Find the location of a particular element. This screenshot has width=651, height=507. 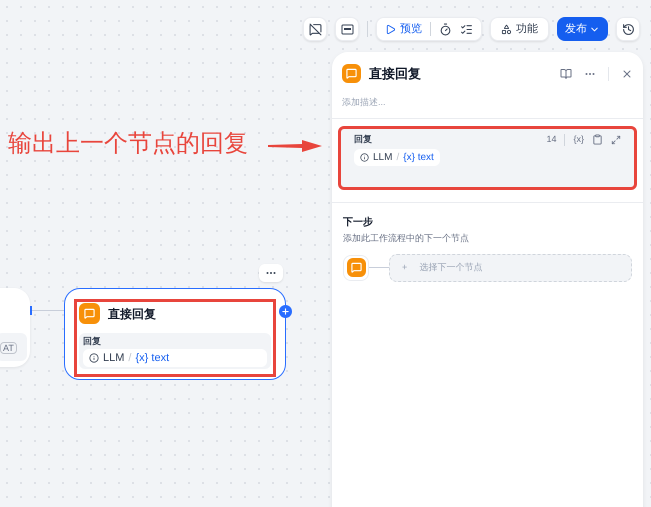

history-button is located at coordinates (628, 29).